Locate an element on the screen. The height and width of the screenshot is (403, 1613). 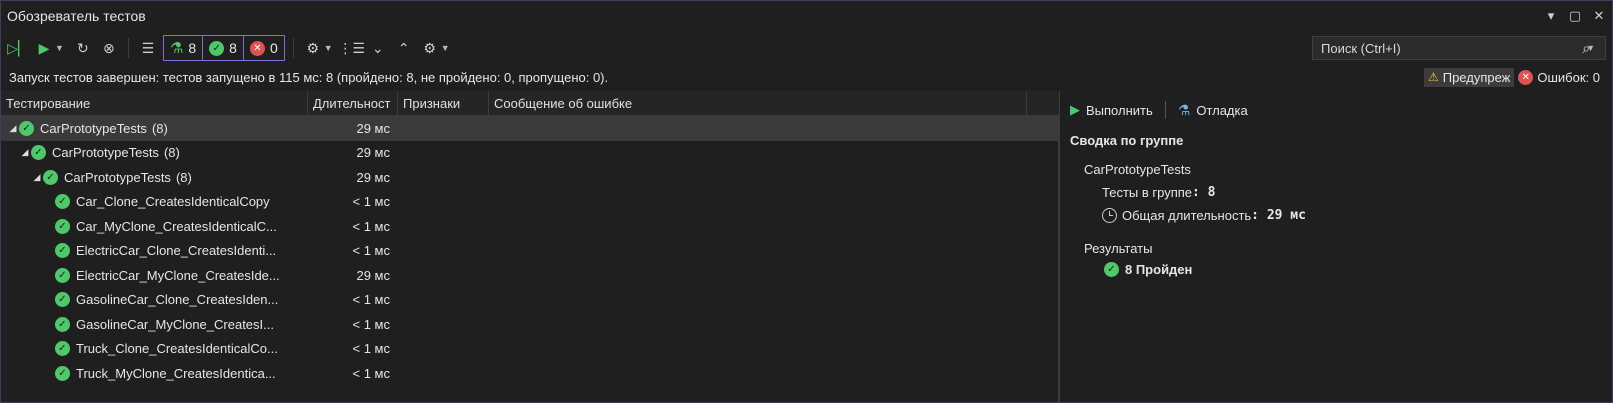
test-name-cell: ✓ Car_Clone_CreatesIdenticalCopy is located at coordinates (154, 202).